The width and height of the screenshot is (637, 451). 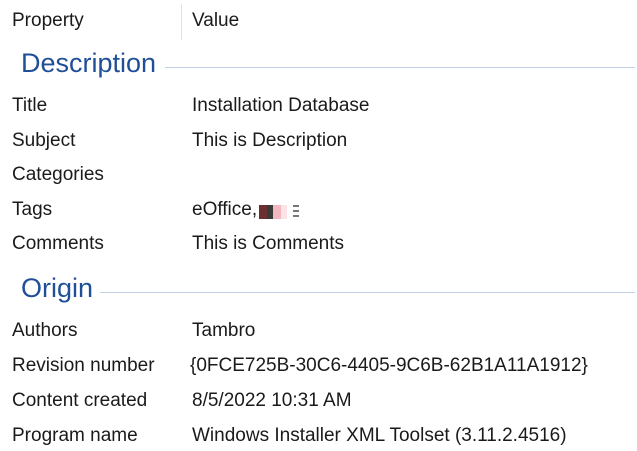 I want to click on column-header: Property Value, so click(x=318, y=21).